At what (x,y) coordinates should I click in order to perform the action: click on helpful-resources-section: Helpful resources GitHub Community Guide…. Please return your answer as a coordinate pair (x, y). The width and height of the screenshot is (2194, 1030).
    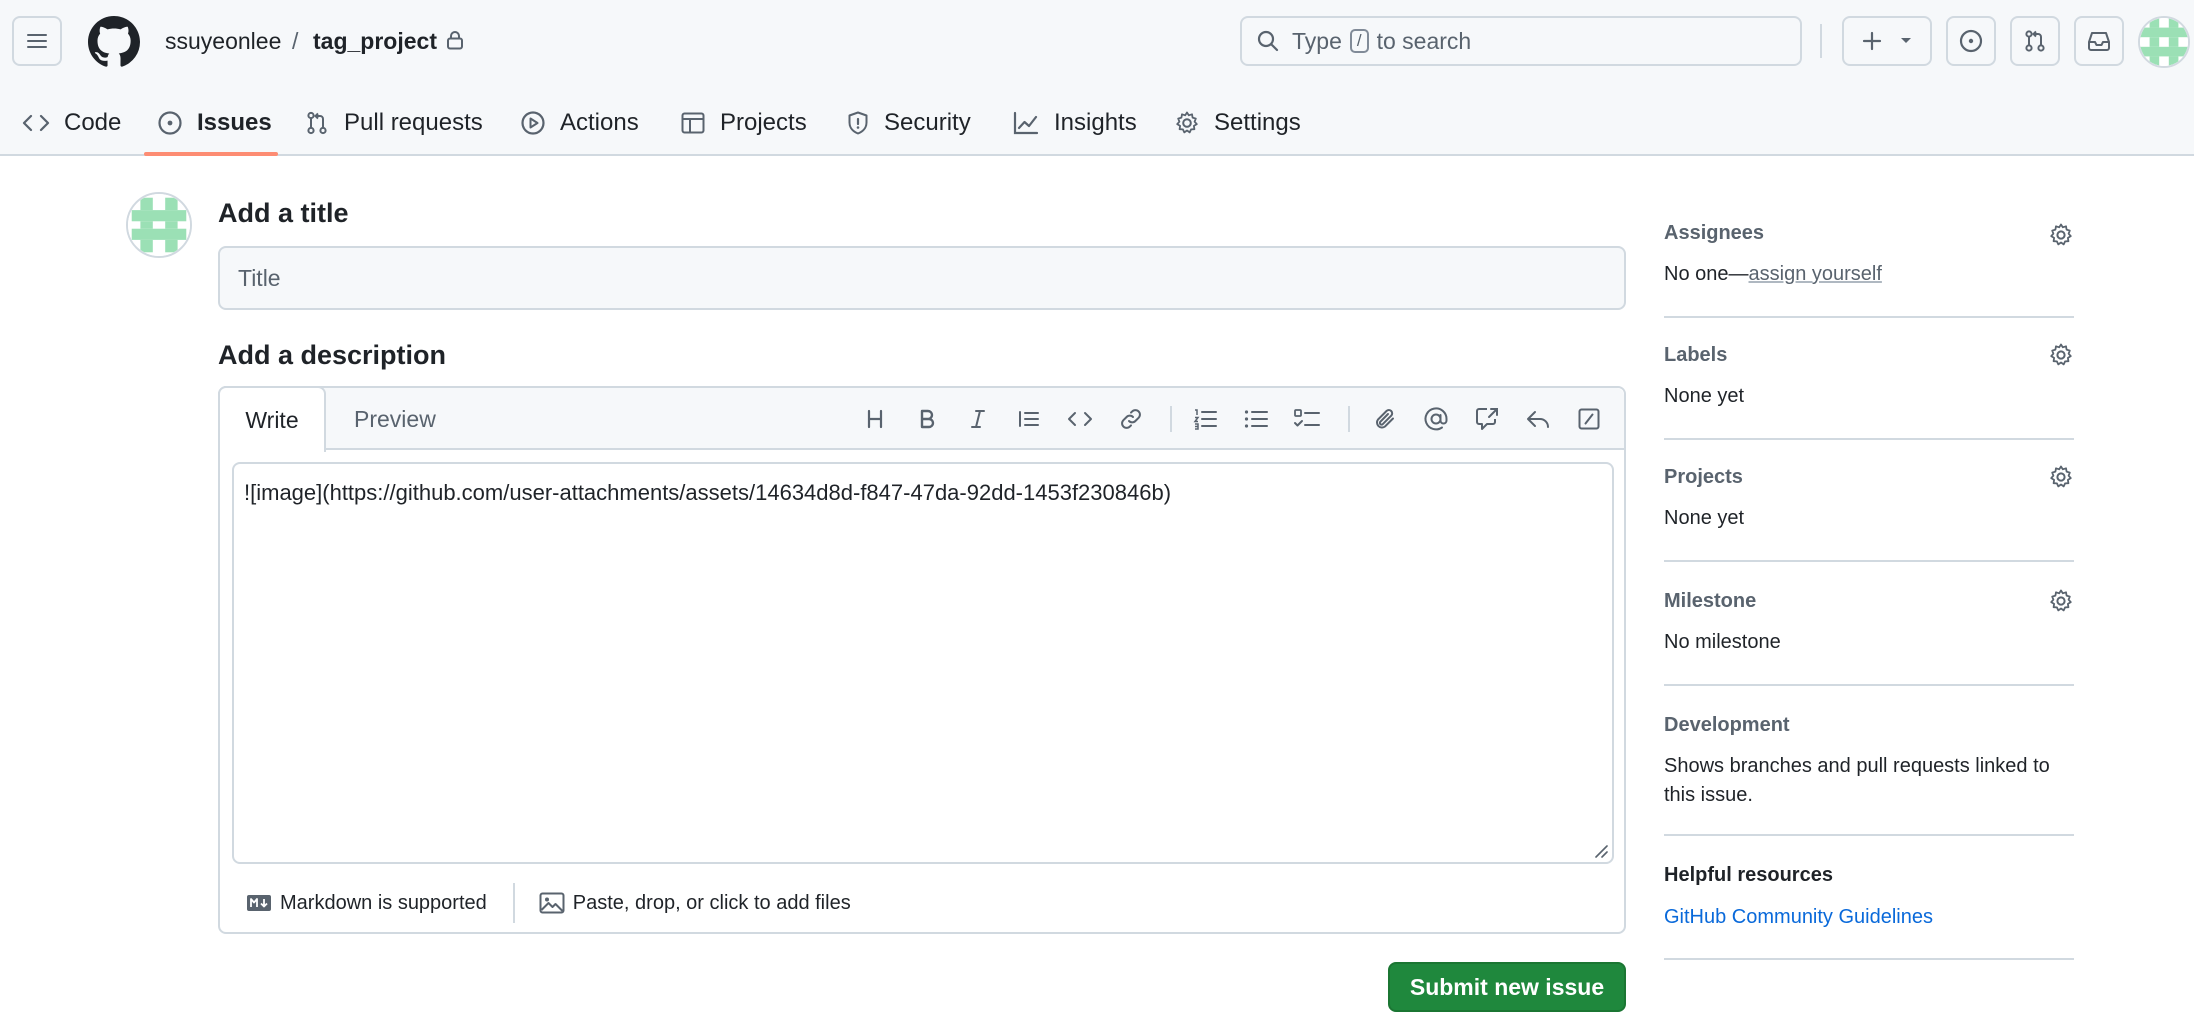
    Looking at the image, I should click on (1869, 898).